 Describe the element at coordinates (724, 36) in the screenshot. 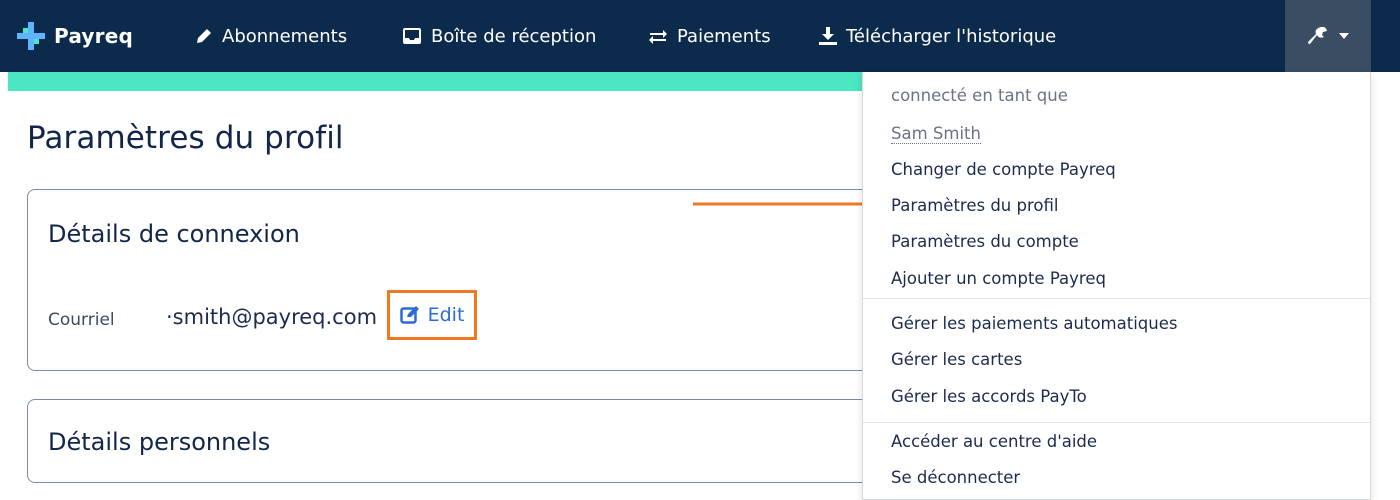

I see `nav-paiements-label: Paiements` at that location.